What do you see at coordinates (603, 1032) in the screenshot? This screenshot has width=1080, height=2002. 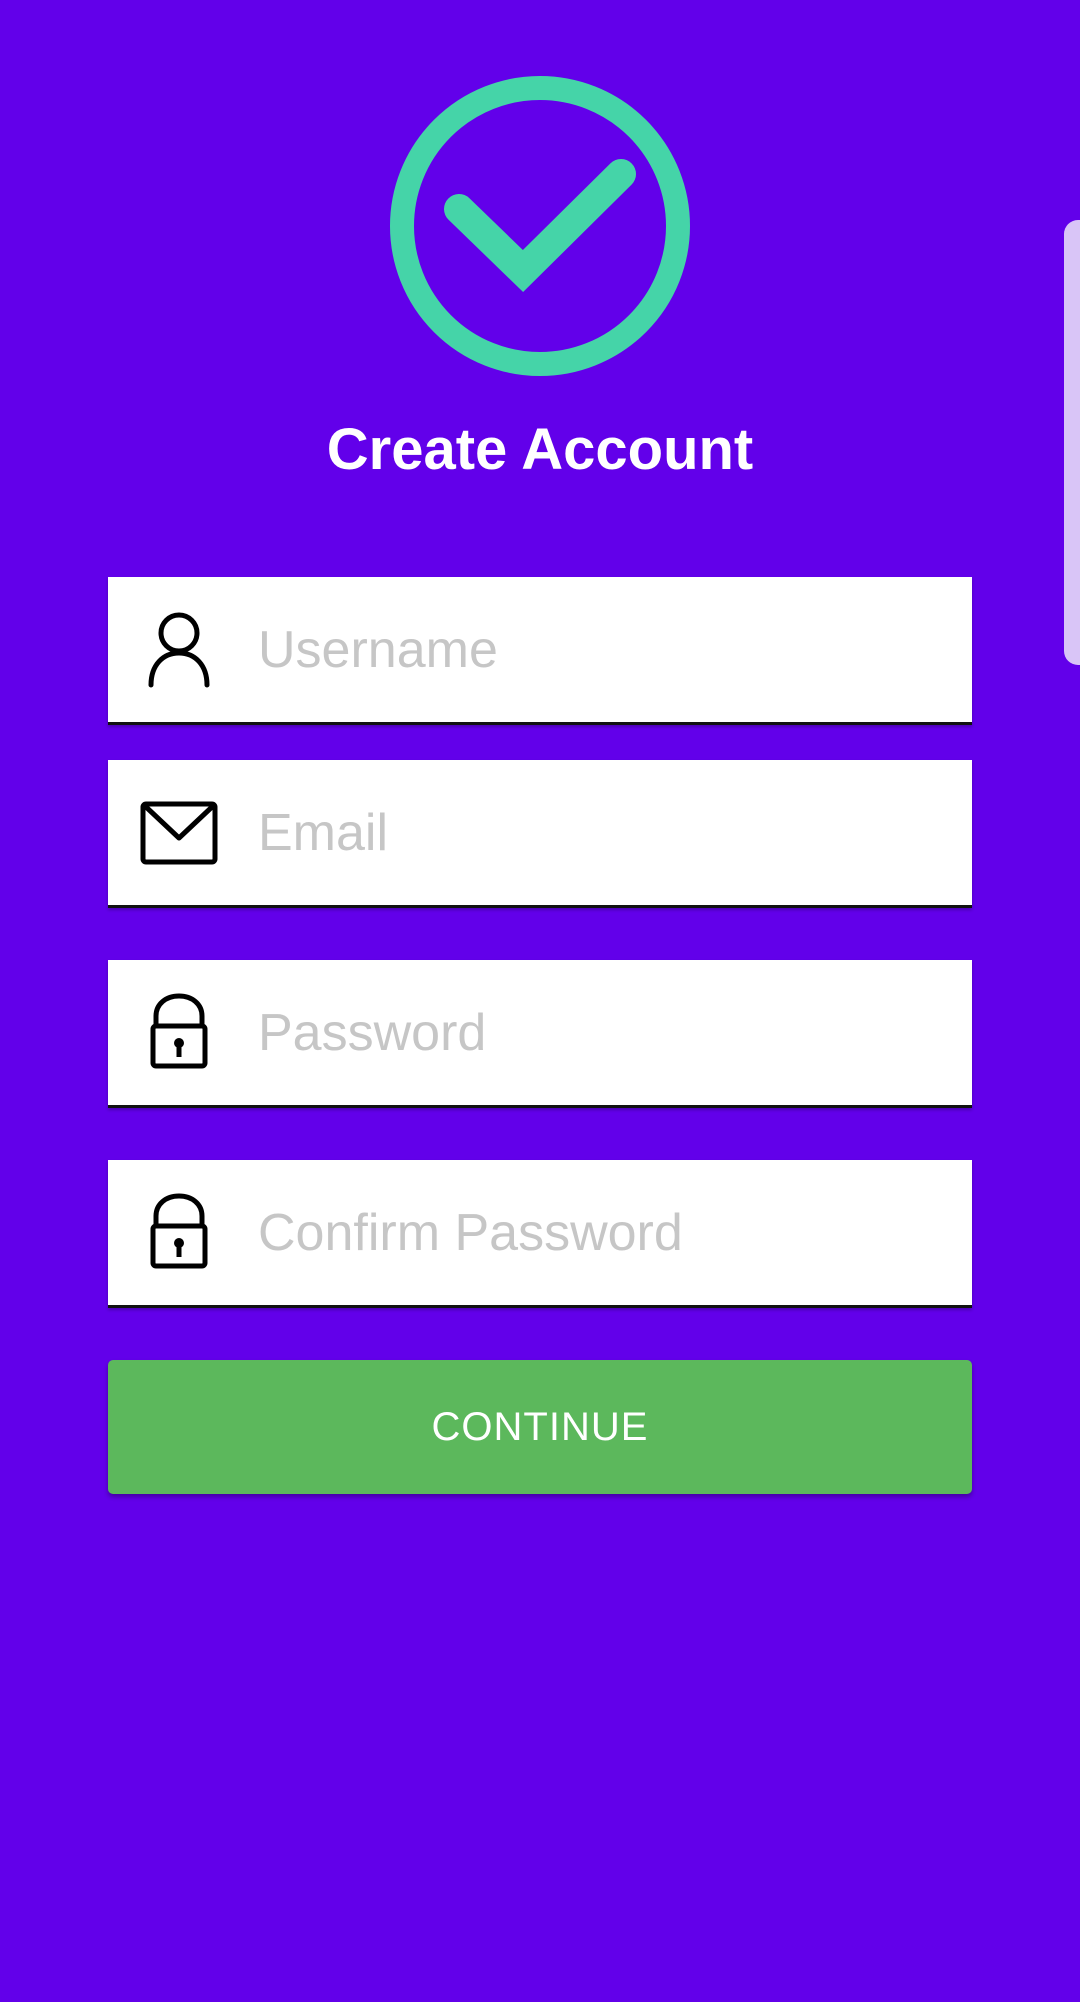 I see `password-input` at bounding box center [603, 1032].